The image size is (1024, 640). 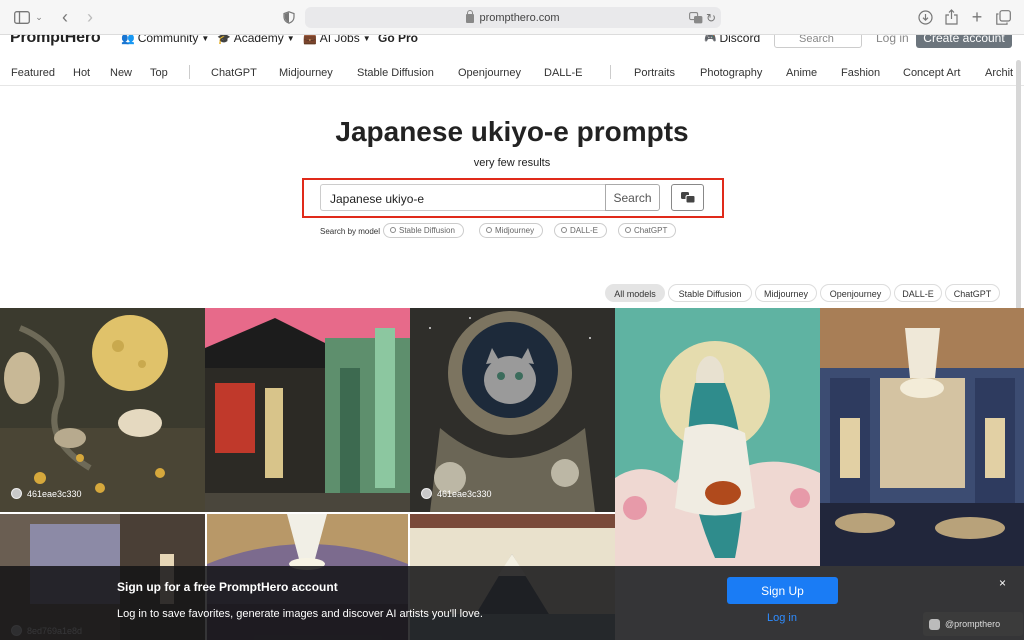 I want to click on translate-button, so click(x=687, y=197).